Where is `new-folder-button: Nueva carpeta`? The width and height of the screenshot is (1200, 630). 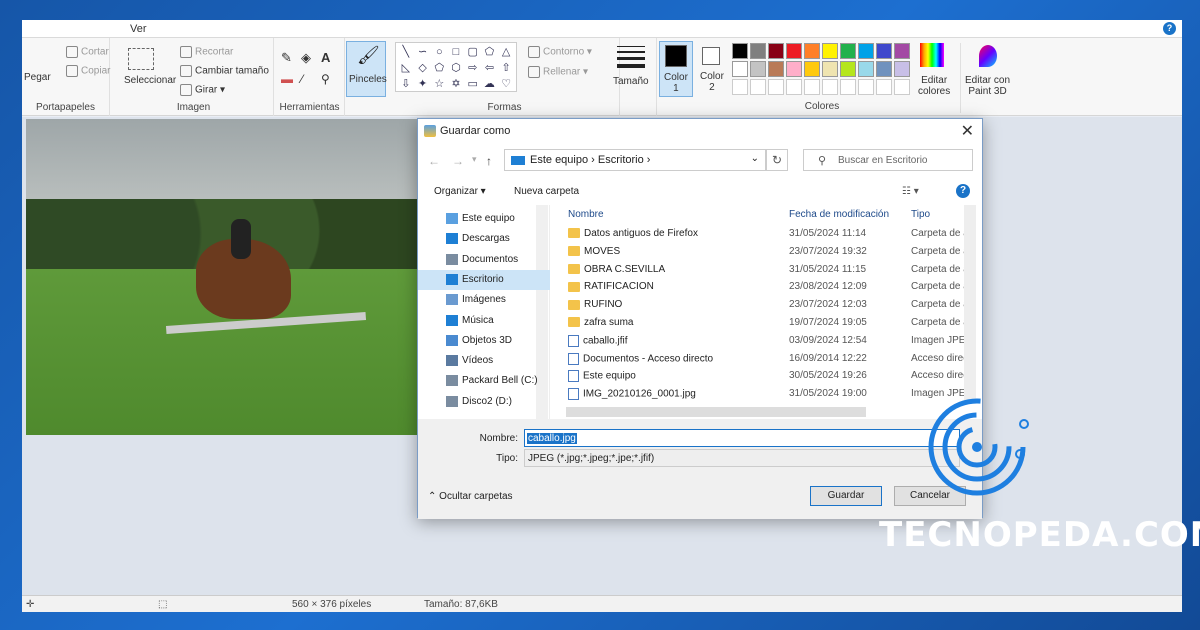 new-folder-button: Nueva carpeta is located at coordinates (546, 191).